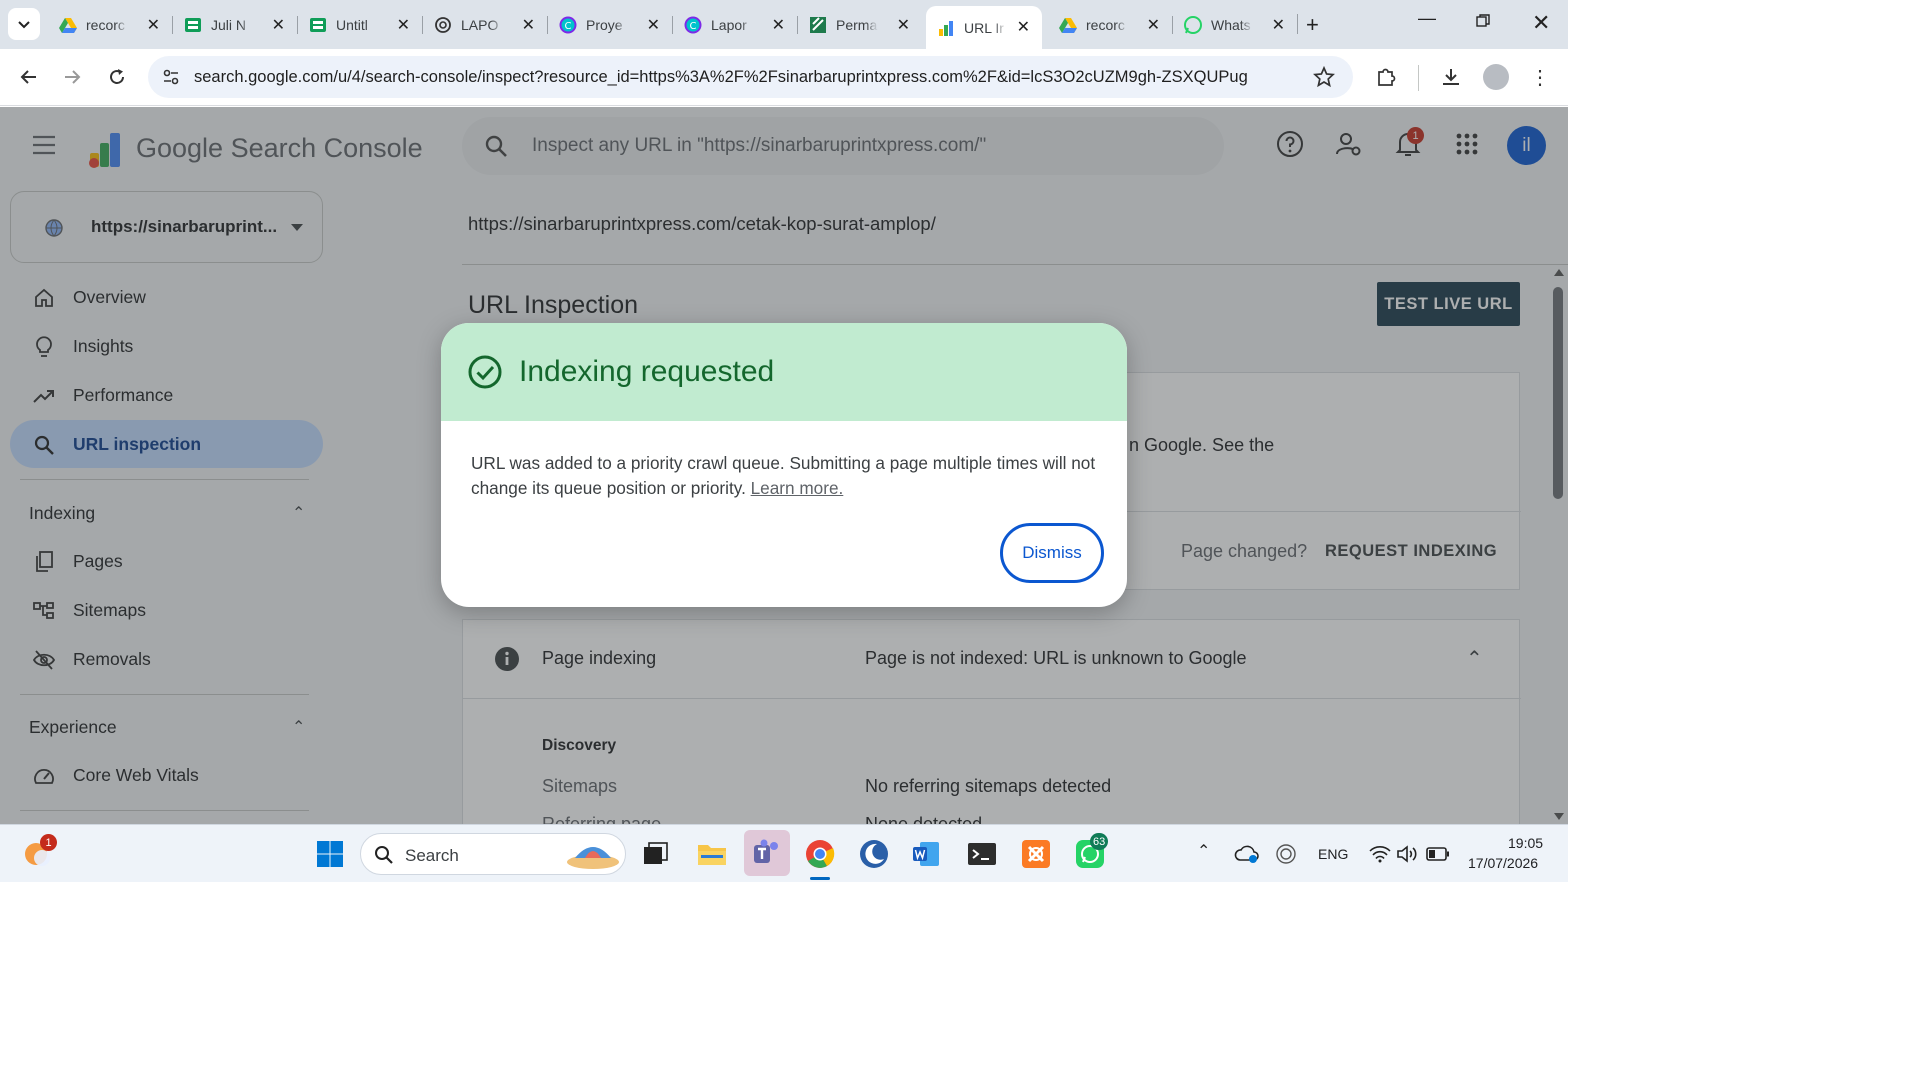 This screenshot has width=1920, height=1080. I want to click on start-button, so click(330, 854).